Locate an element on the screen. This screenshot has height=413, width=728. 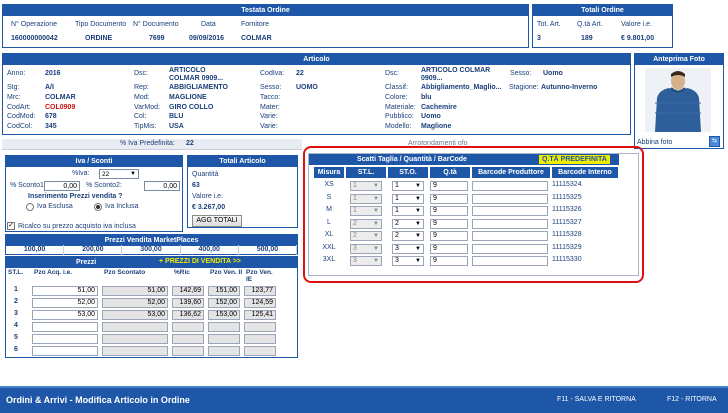
iva-select: 22 ▼ is located at coordinates (119, 174).